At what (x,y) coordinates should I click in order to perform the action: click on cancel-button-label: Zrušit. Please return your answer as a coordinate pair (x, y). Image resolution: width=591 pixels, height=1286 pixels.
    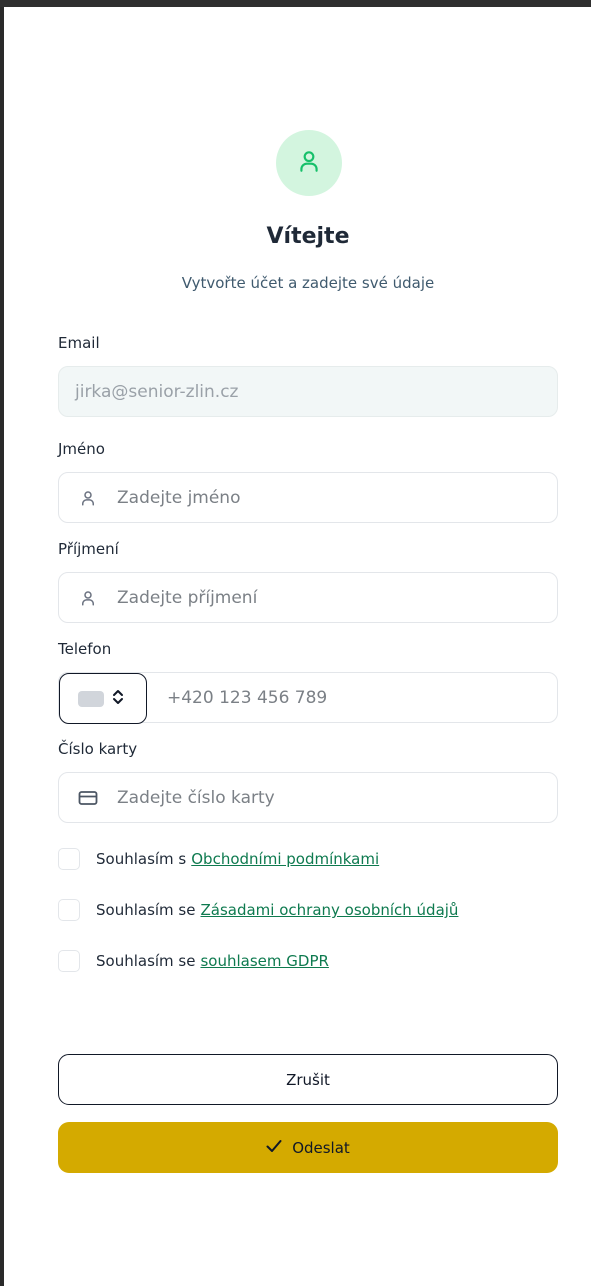
    Looking at the image, I should click on (308, 1079).